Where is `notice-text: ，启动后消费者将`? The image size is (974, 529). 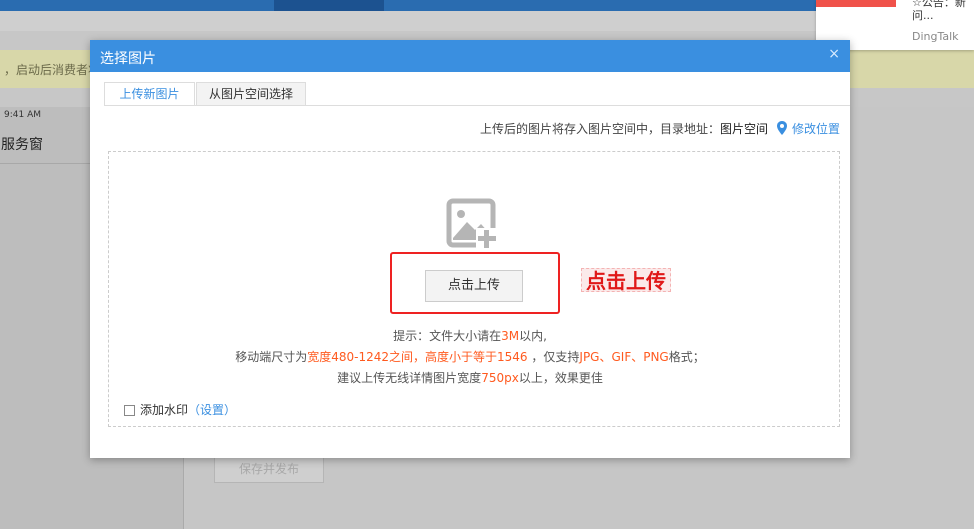
notice-text: ，启动后消费者将 is located at coordinates (52, 70).